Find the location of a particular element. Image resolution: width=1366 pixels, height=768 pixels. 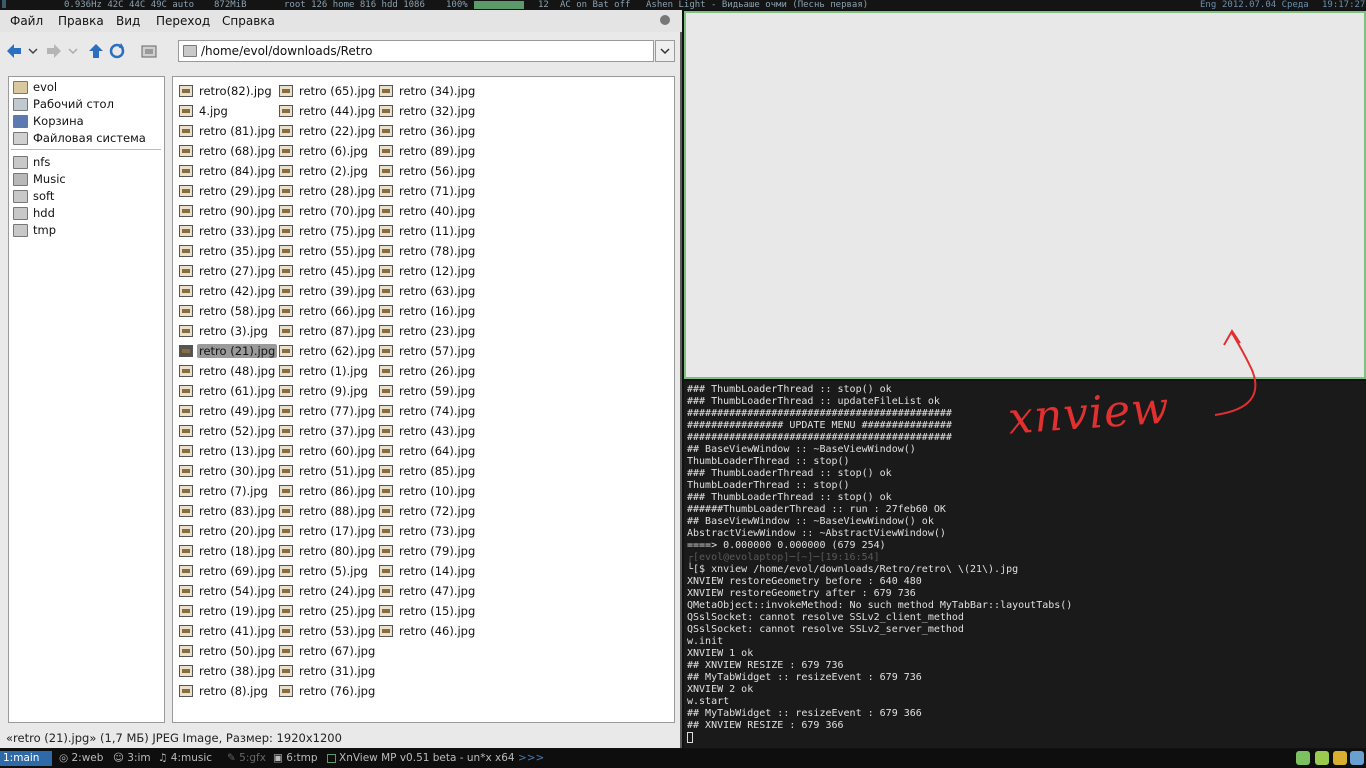

bookmark-tmp: tmp is located at coordinates (86, 230).